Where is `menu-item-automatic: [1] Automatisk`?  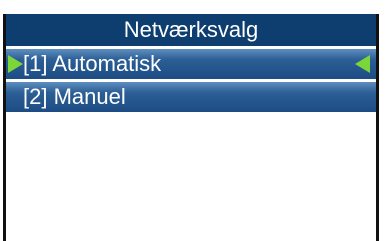
menu-item-automatic: [1] Automatisk is located at coordinates (191, 64).